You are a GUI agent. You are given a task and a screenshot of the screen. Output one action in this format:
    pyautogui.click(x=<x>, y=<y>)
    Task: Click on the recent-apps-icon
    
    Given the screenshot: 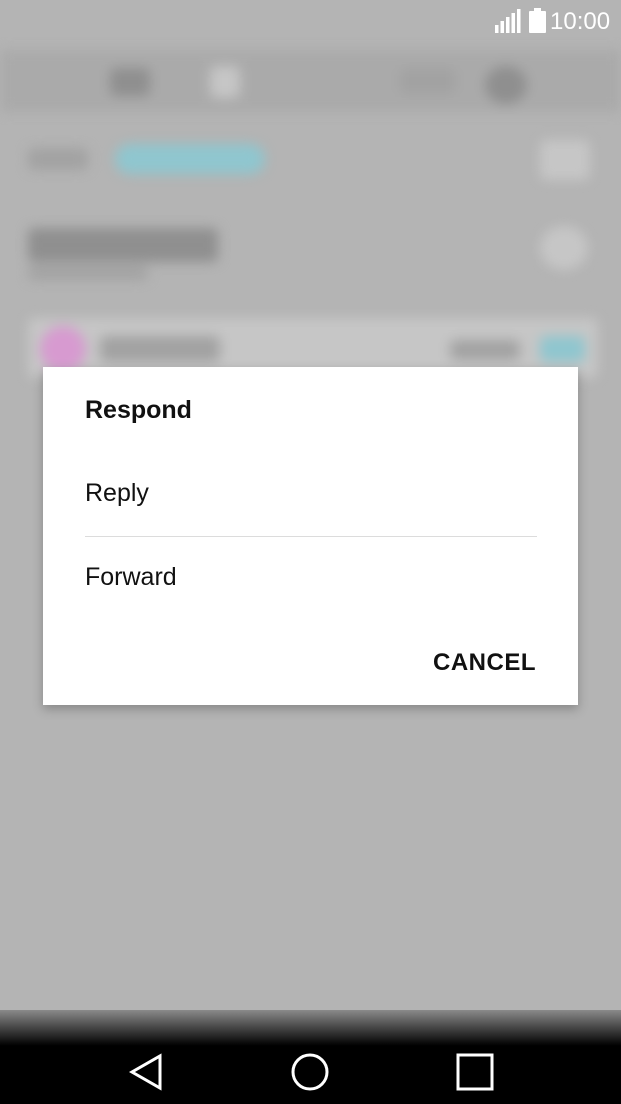 What is the action you would take?
    pyautogui.click(x=475, y=1072)
    